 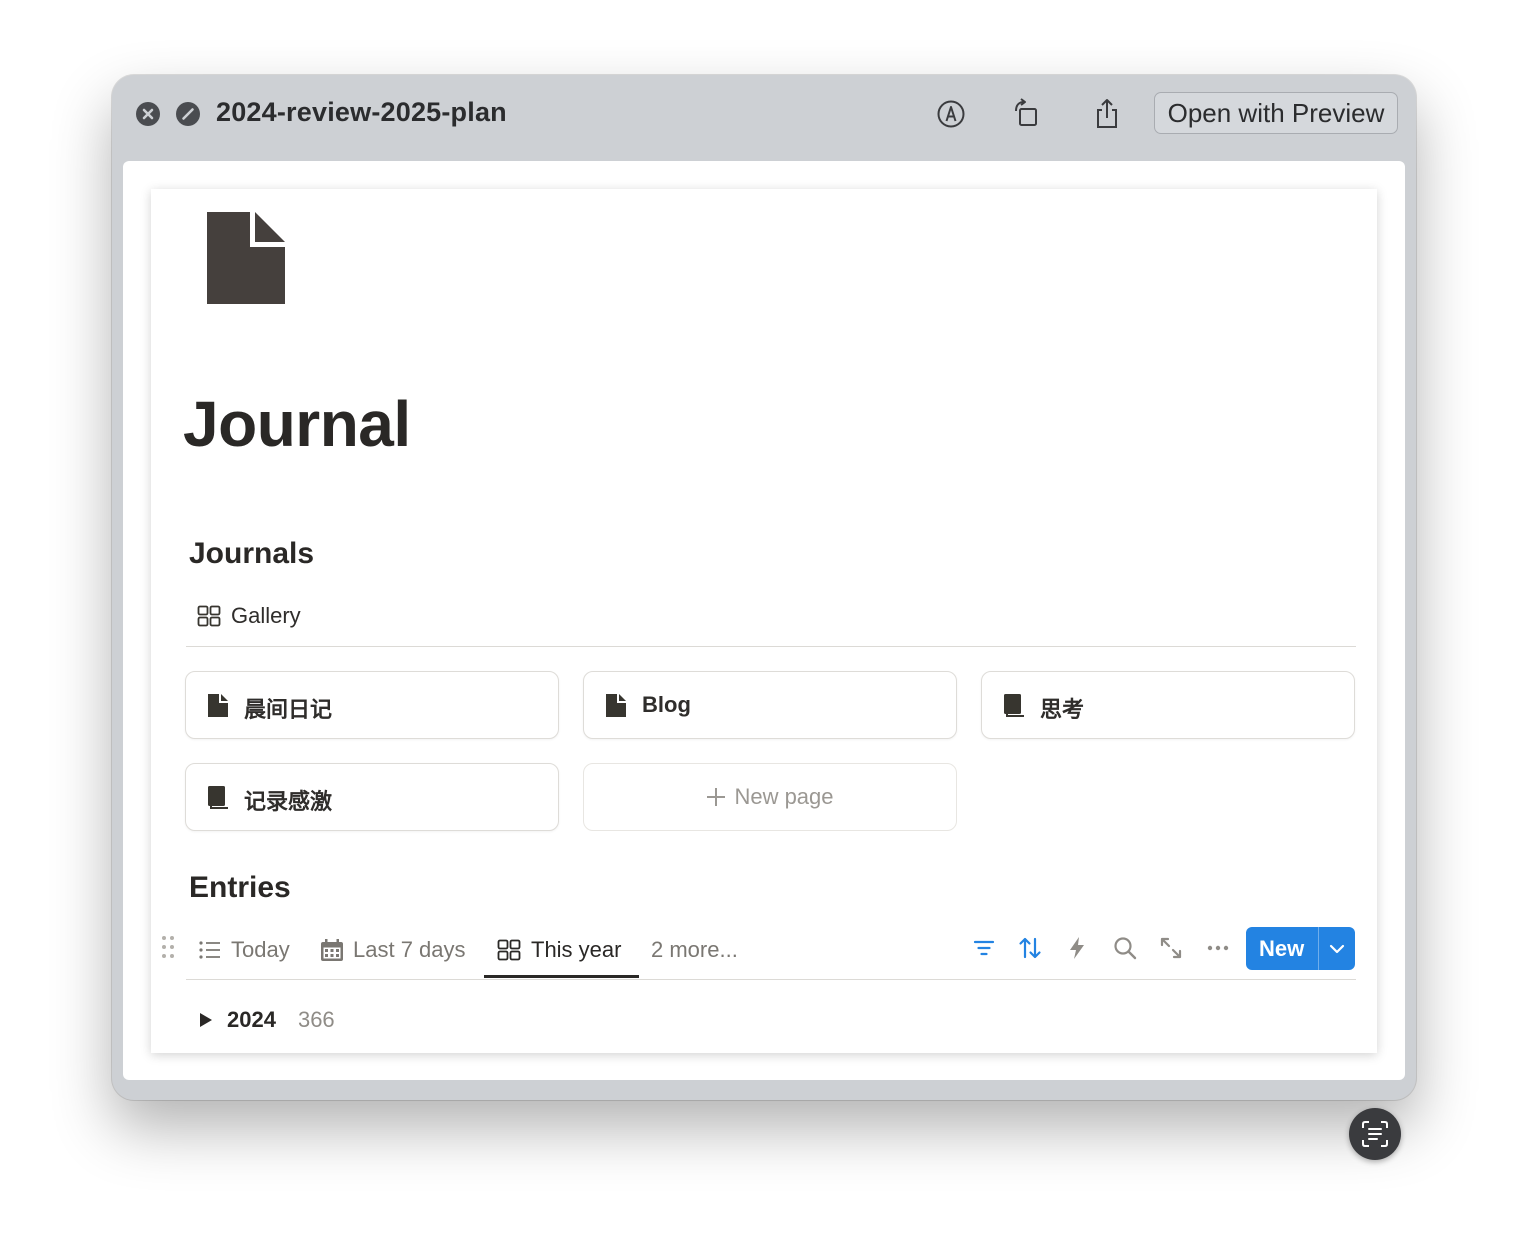 What do you see at coordinates (297, 424) in the screenshot?
I see `page-title: Journal` at bounding box center [297, 424].